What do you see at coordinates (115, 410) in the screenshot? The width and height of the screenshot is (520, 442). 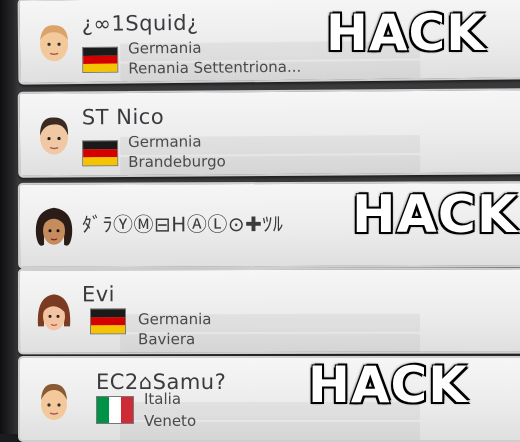 I see `italy-flag-icon` at bounding box center [115, 410].